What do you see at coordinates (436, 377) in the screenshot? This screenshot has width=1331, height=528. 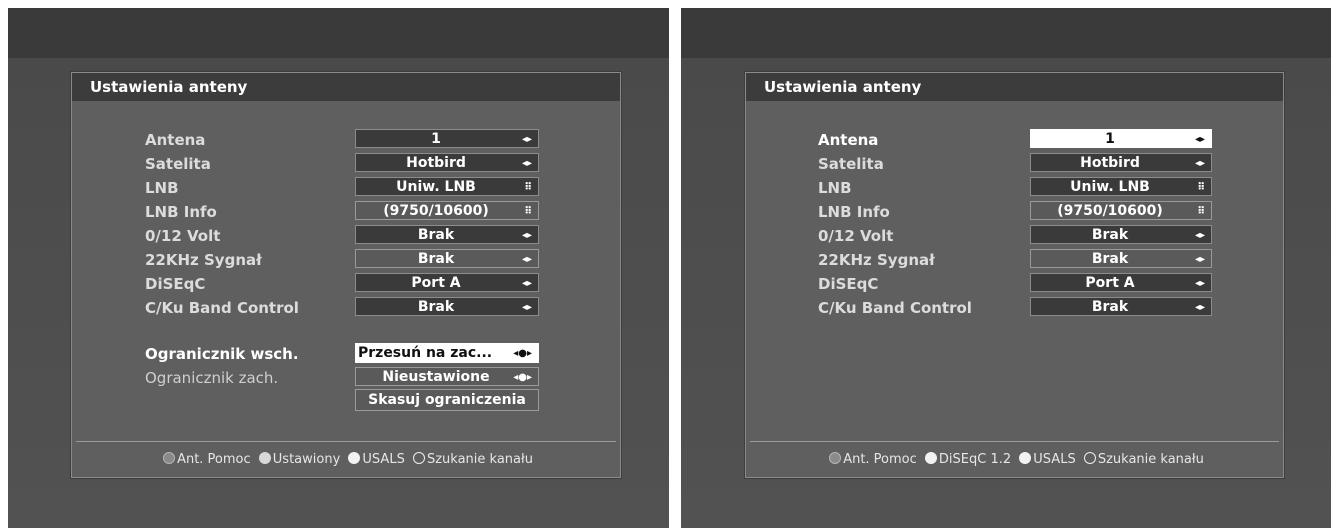 I see `field-value: Nieustawione` at bounding box center [436, 377].